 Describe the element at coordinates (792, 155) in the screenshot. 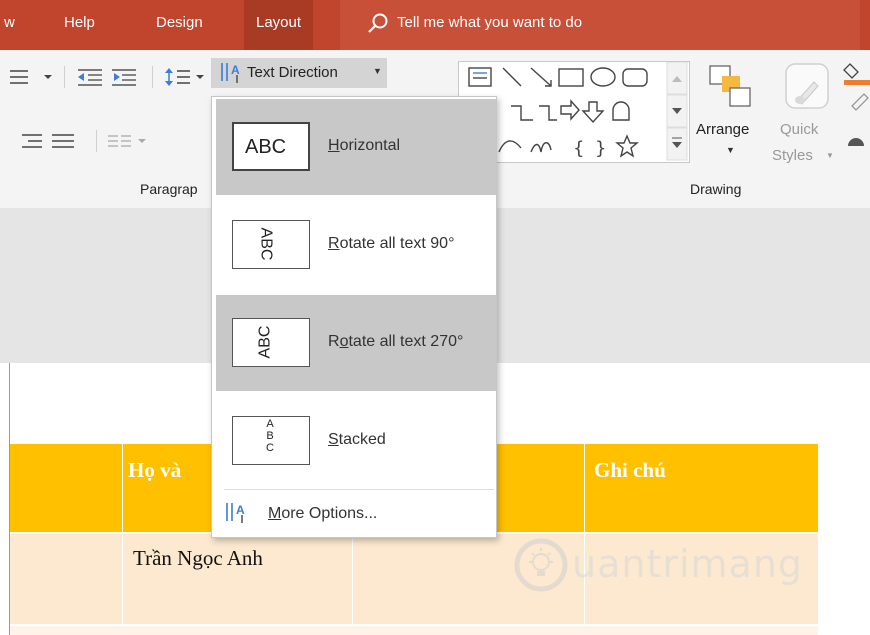

I see `styles-label: Styles` at that location.